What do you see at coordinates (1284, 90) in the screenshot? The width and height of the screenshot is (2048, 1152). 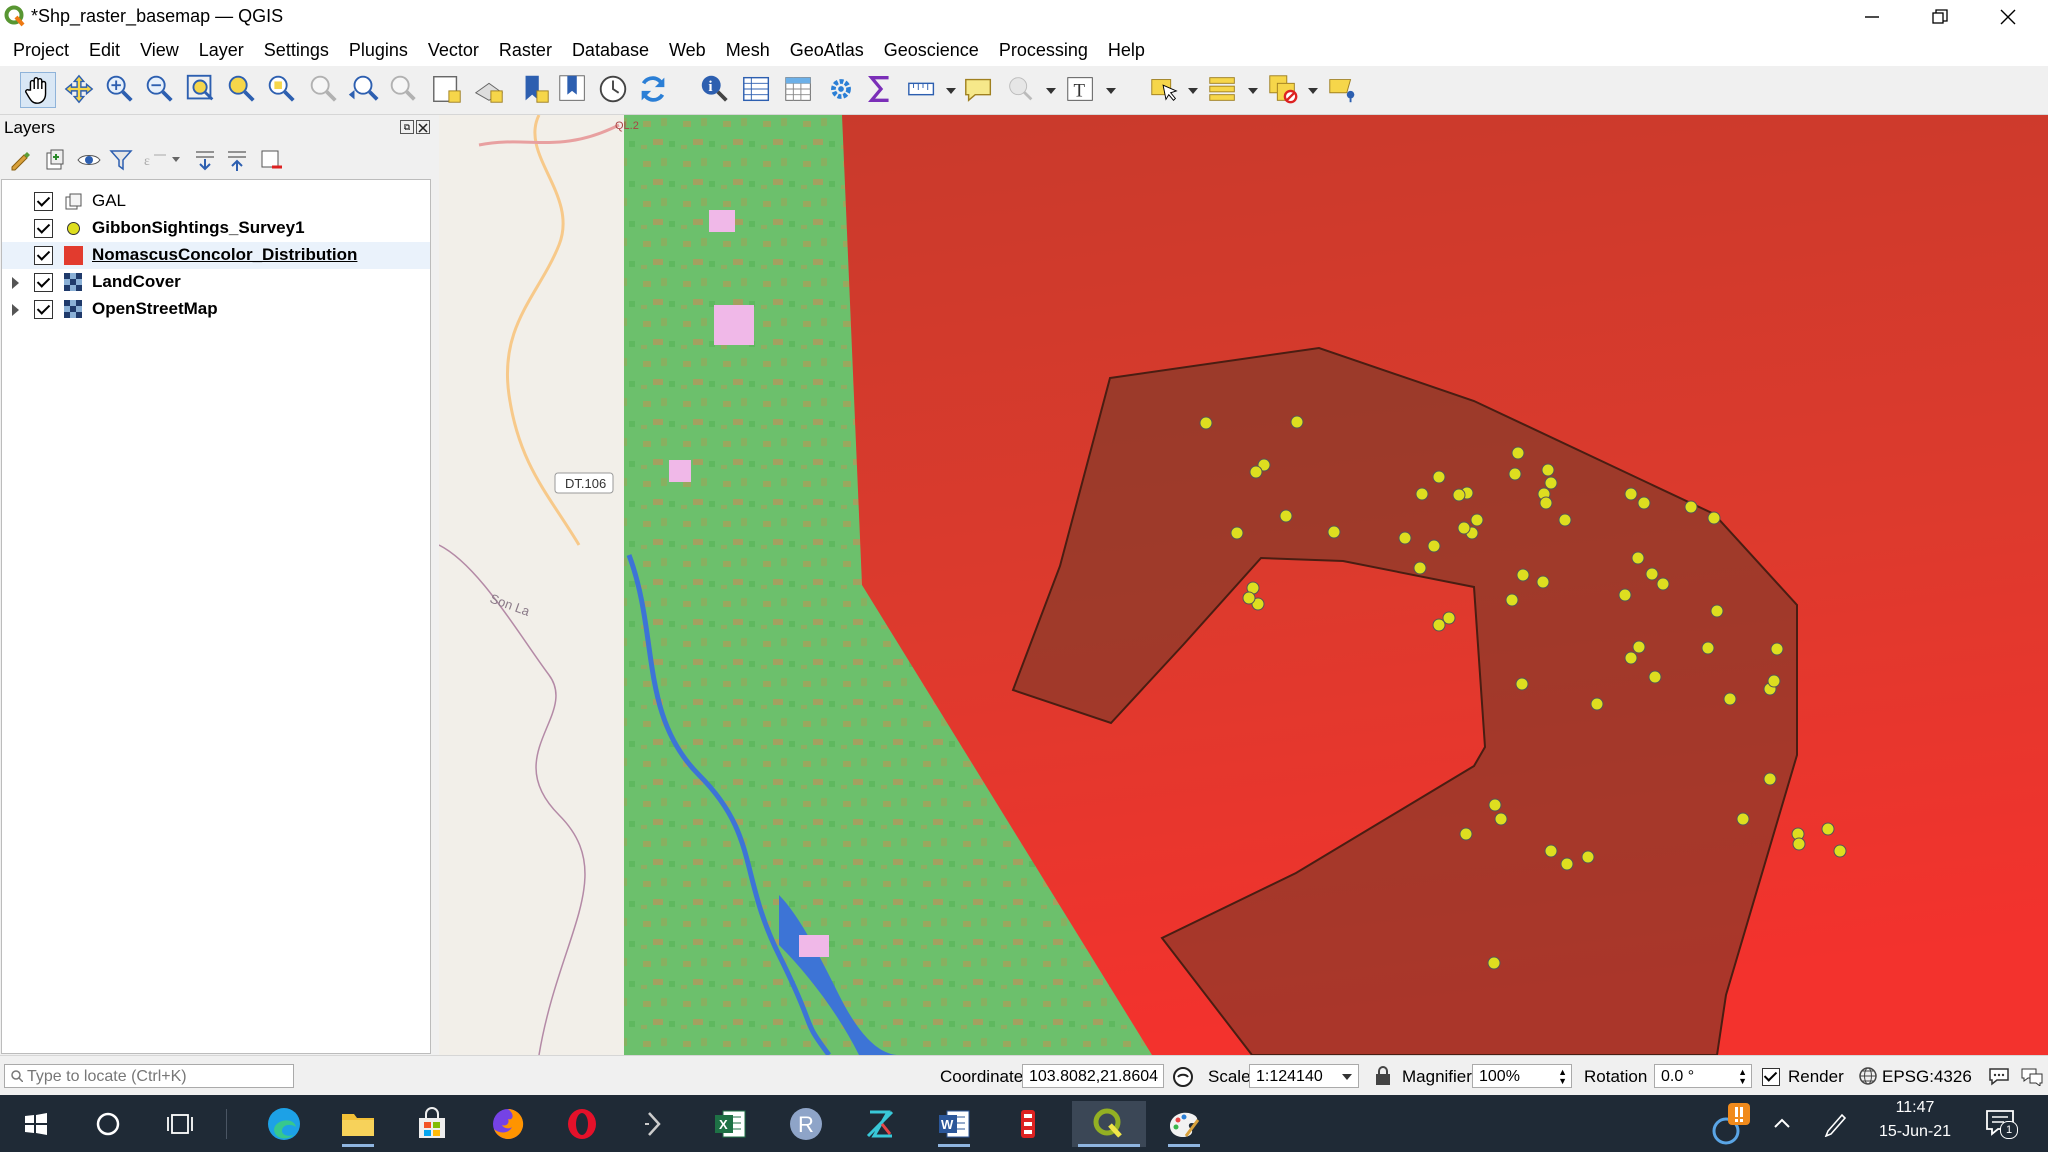 I see `deselect-features-button` at bounding box center [1284, 90].